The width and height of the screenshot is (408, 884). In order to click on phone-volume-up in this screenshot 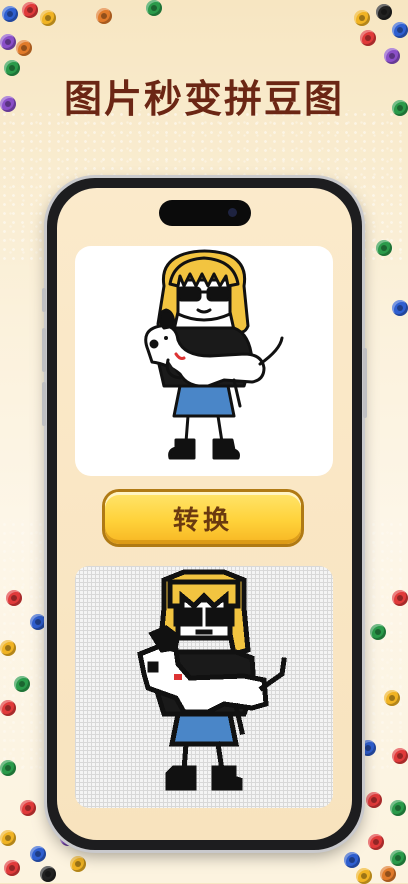, I will do `click(44, 350)`.